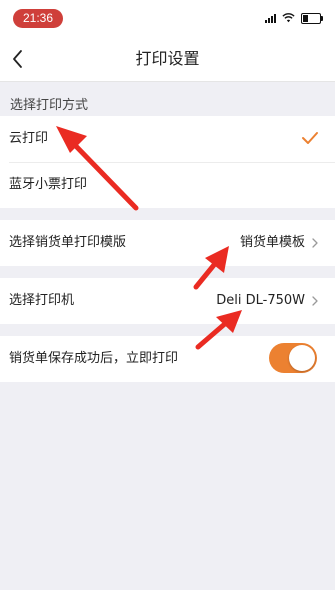  I want to click on printer-panel: 选择打印机 Deli DL-750W, so click(167, 301).